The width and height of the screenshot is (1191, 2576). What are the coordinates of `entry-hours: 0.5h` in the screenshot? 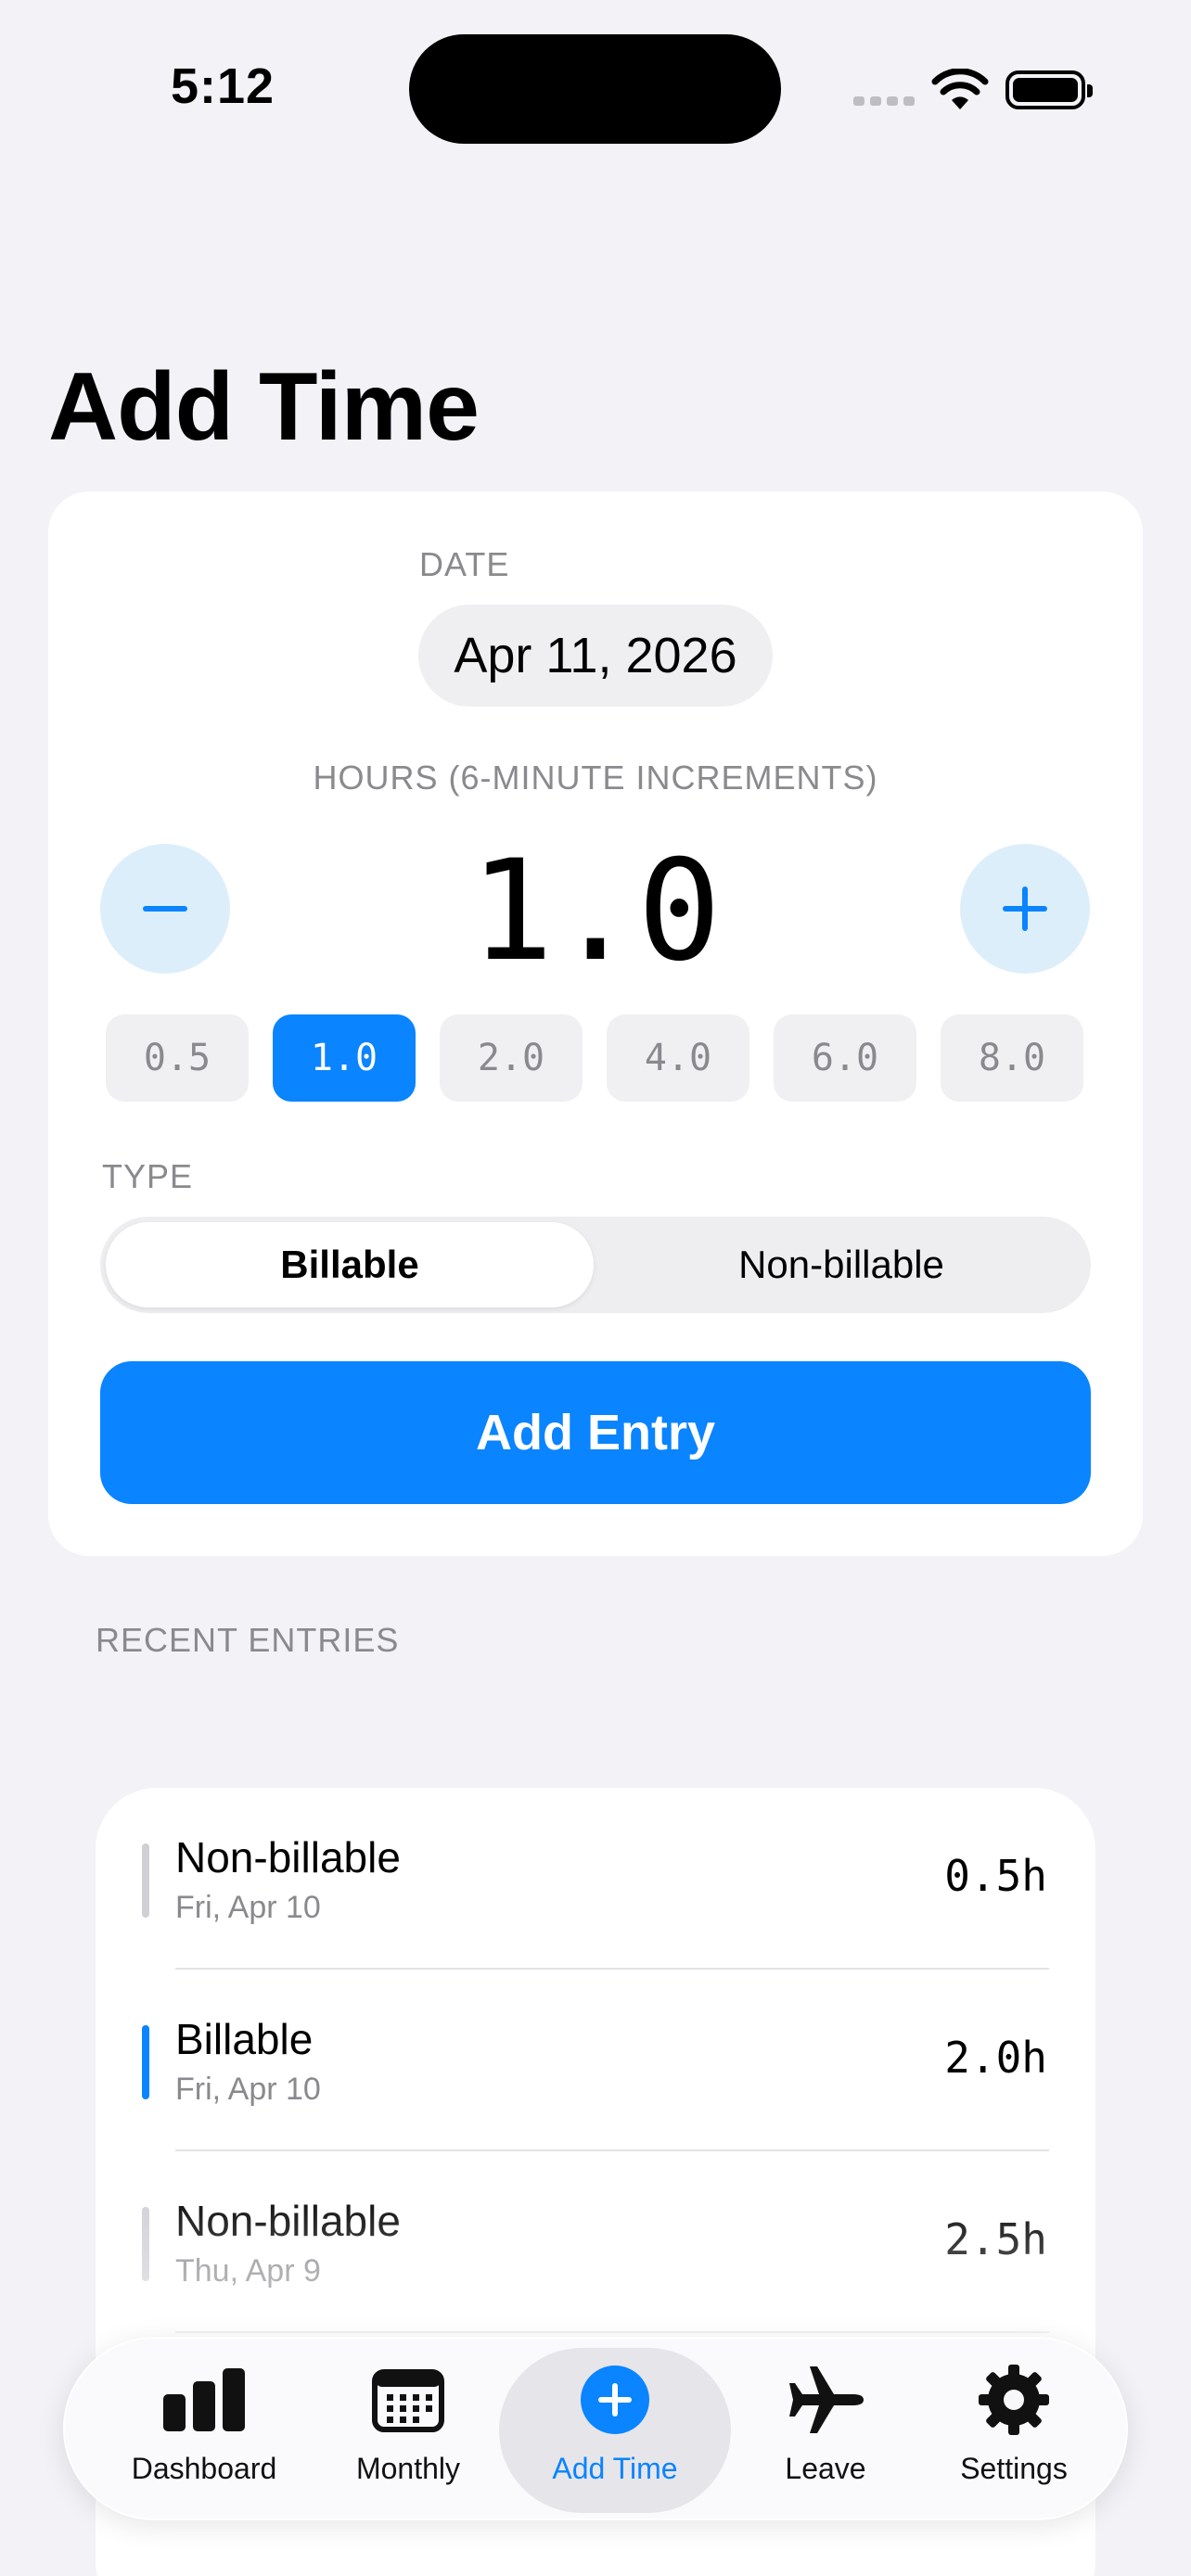 It's located at (996, 1876).